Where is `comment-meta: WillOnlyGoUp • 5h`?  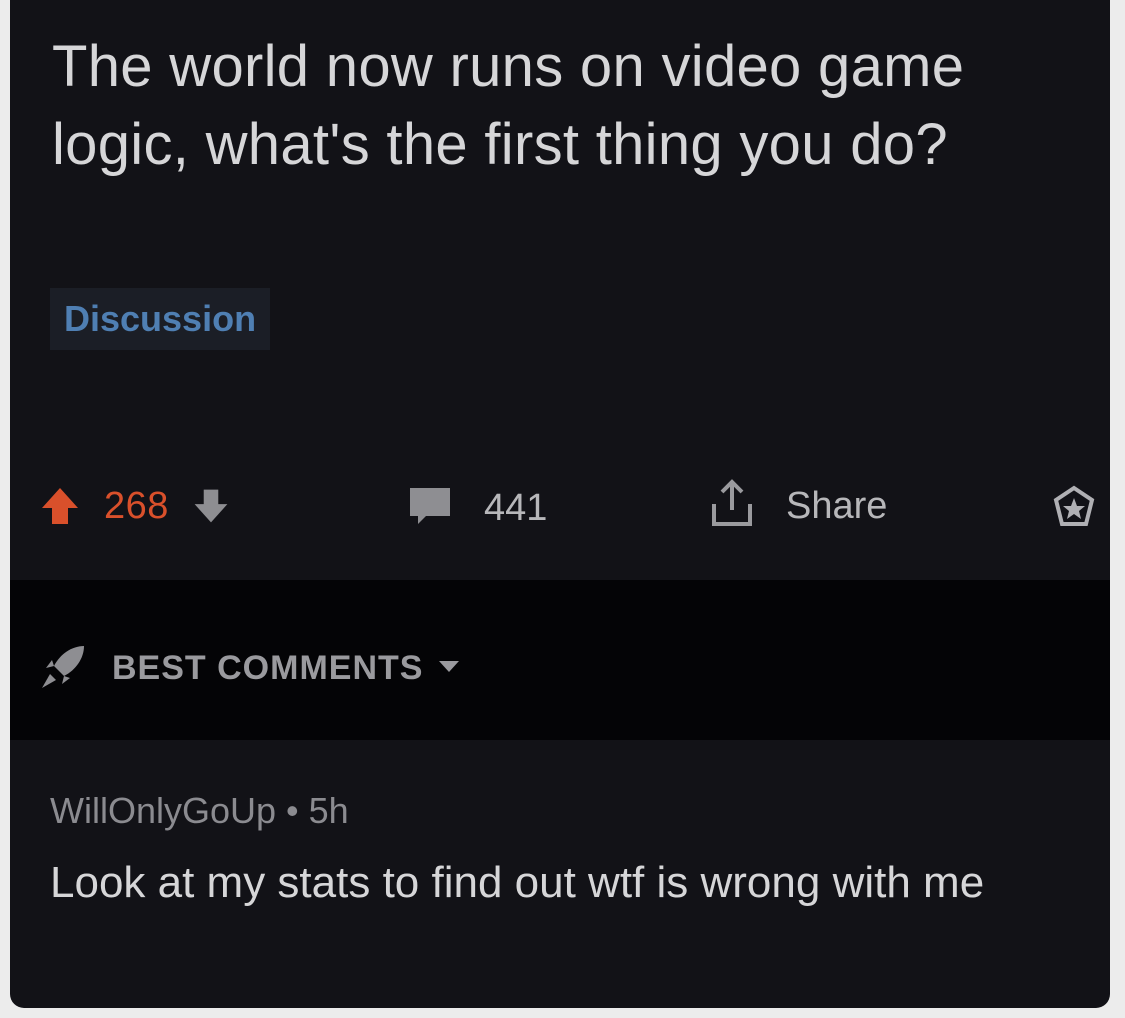
comment-meta: WillOnlyGoUp • 5h is located at coordinates (199, 811).